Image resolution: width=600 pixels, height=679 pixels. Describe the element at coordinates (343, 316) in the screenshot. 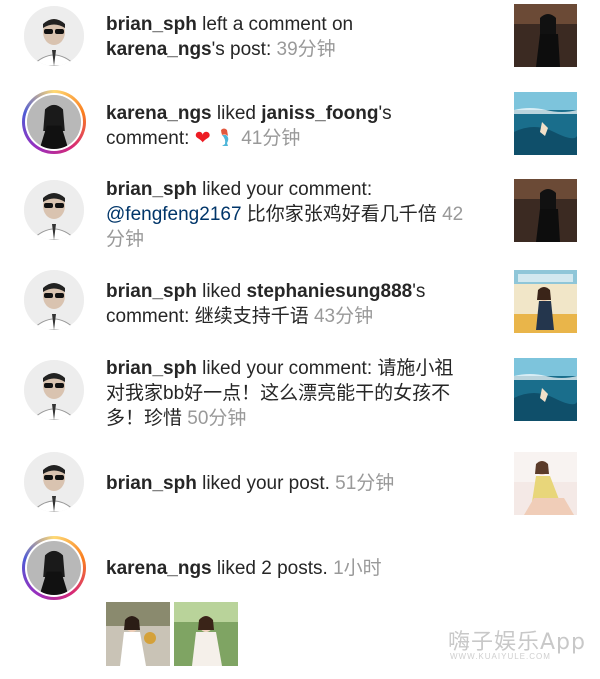

I see `timestamp: 43分钟` at that location.